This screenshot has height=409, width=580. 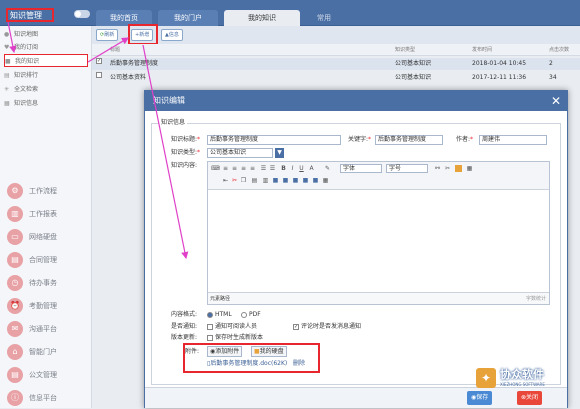 What do you see at coordinates (522, 374) in the screenshot?
I see `logo-text: 协众软件` at bounding box center [522, 374].